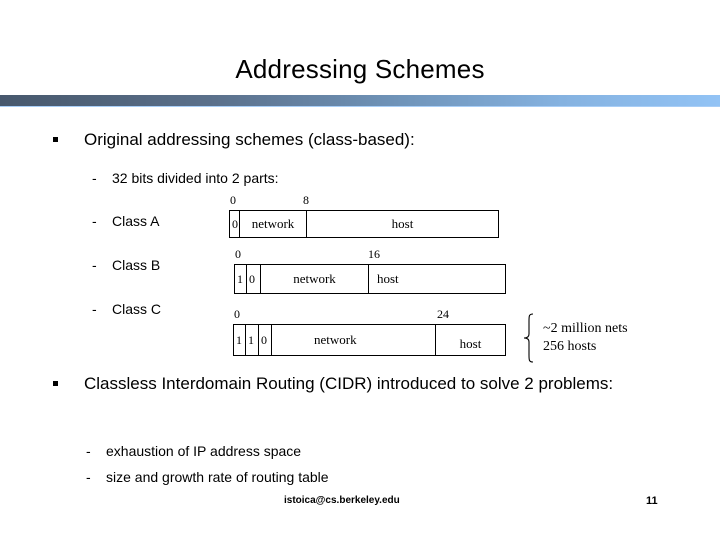  Describe the element at coordinates (360, 106) in the screenshot. I see `title-accent-hairline` at that location.